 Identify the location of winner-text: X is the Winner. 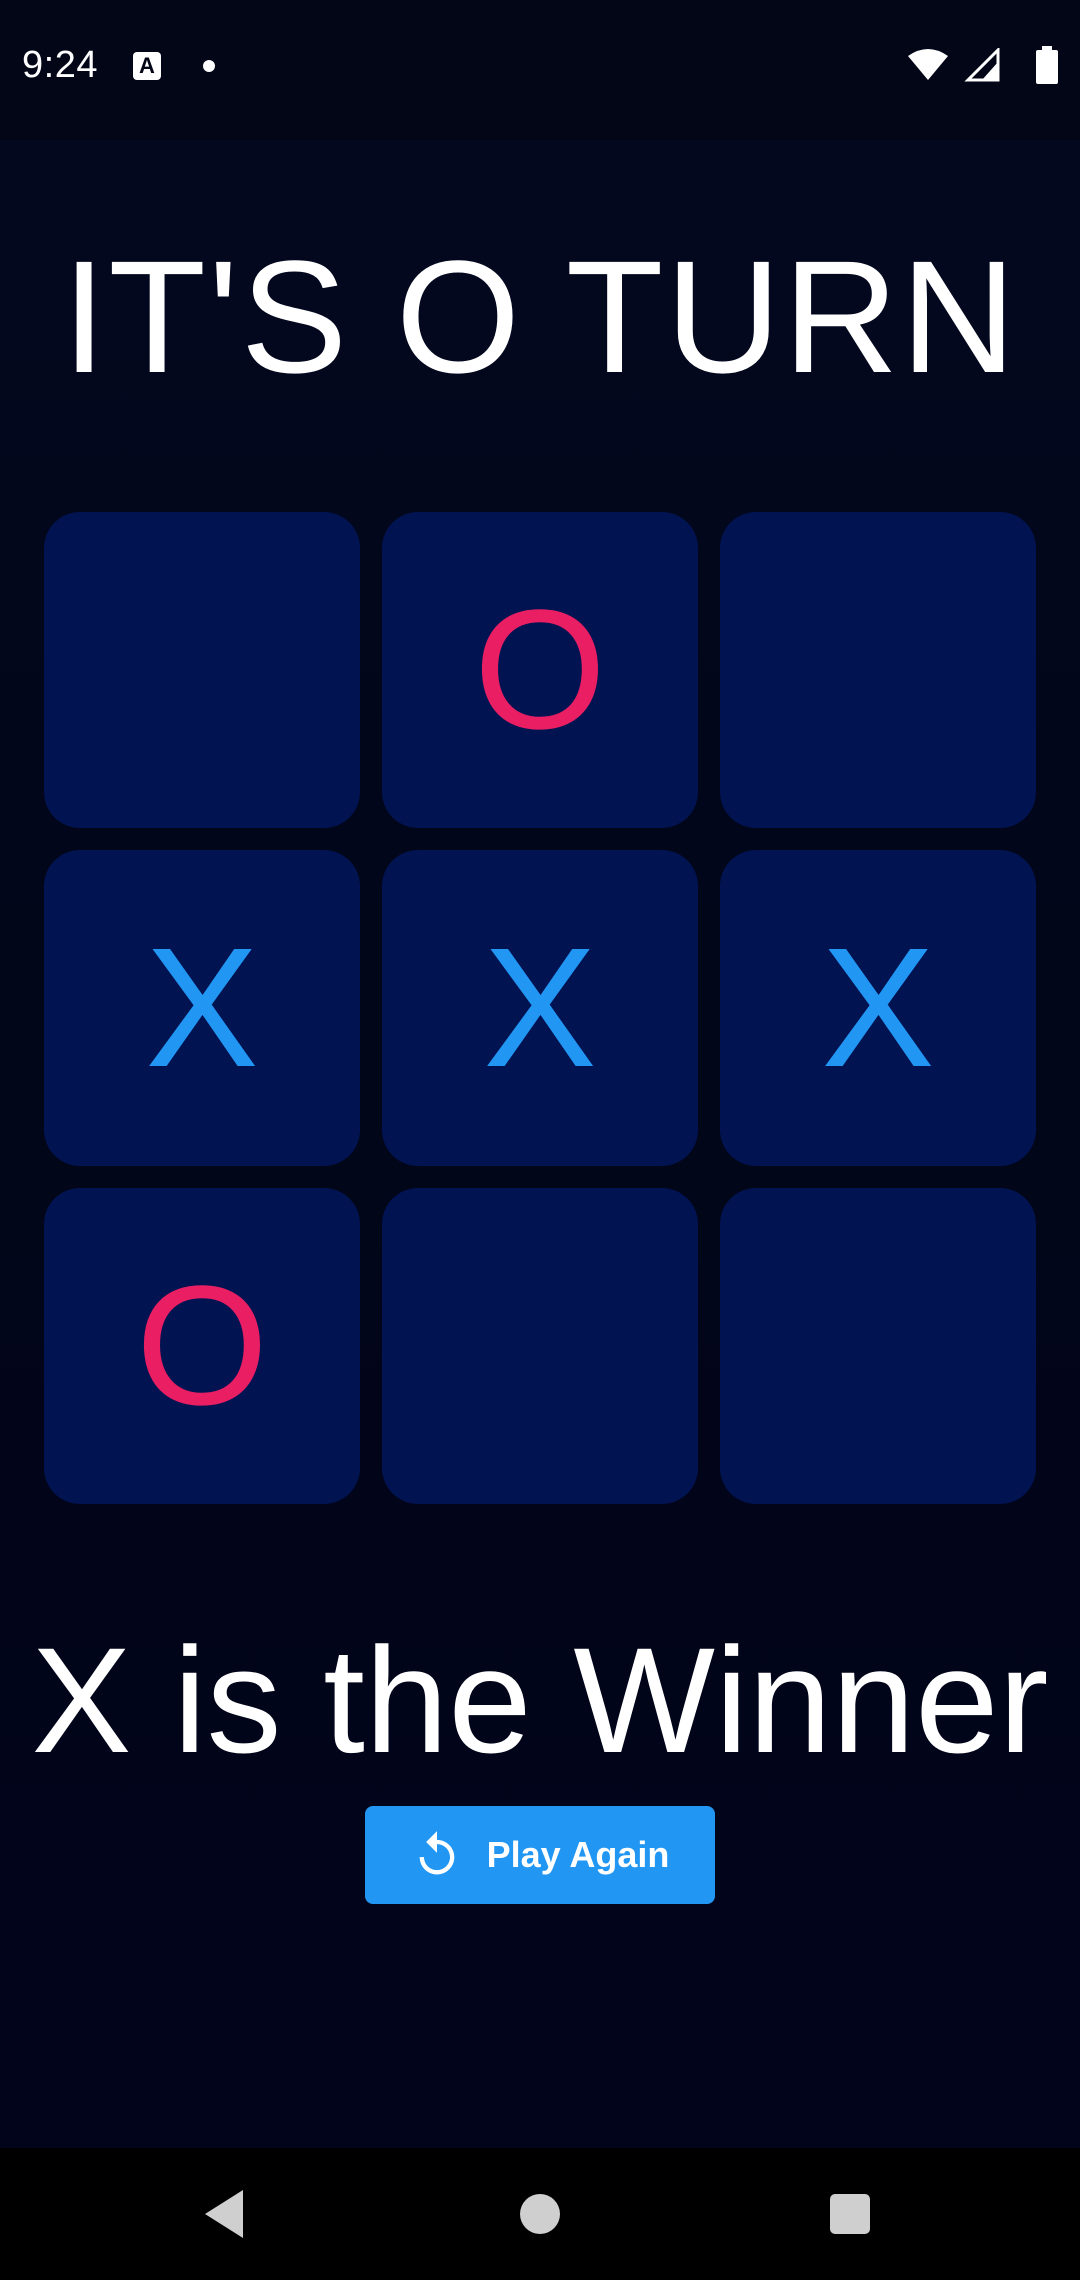
(540, 1700).